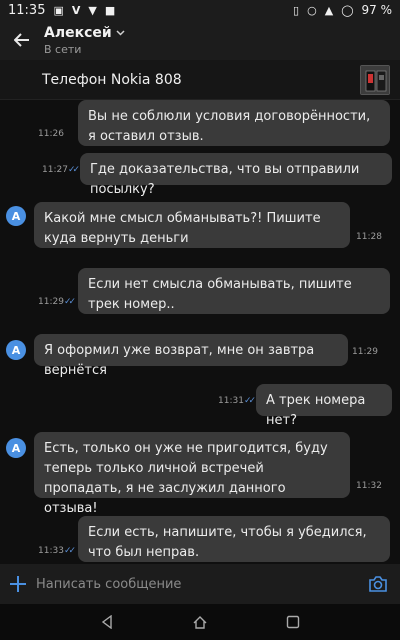  Describe the element at coordinates (200, 10) in the screenshot. I see `status-bar: 11:35 ▣ V ▼ ■ ▯ ○ ▲ ◯ 97 %` at that location.